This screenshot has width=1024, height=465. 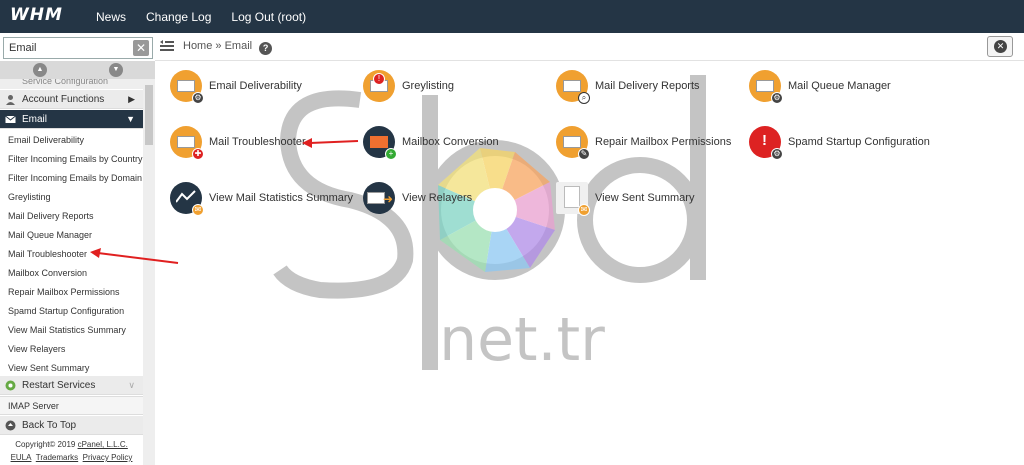 What do you see at coordinates (450, 142) in the screenshot?
I see `tile-label: Mailbox Conversion` at bounding box center [450, 142].